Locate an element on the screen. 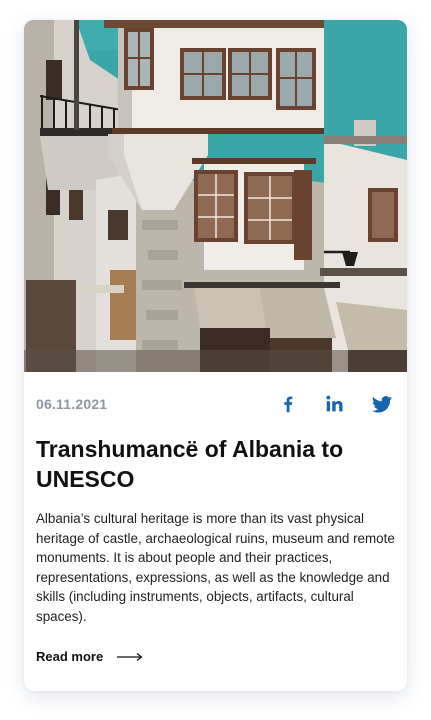 Image resolution: width=431 pixels, height=720 pixels. linkedin-icon is located at coordinates (334, 403).